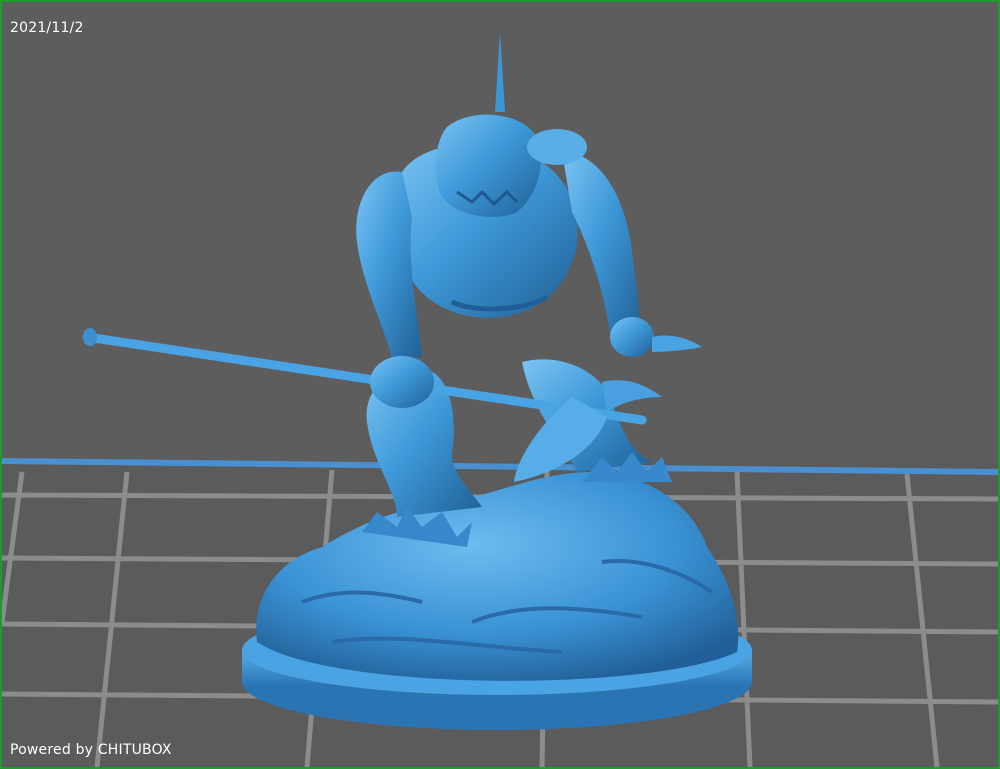  Describe the element at coordinates (557, 147) in the screenshot. I see `shoulder-pauldron` at that location.